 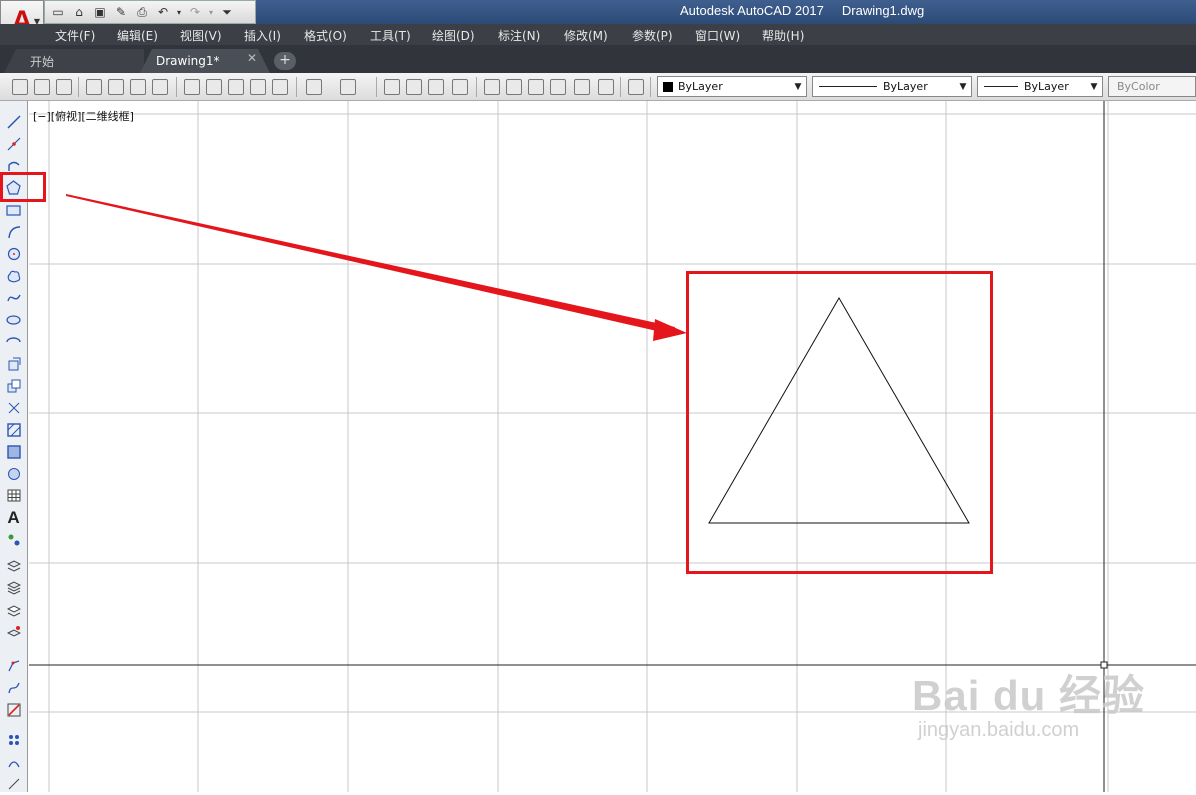 I want to click on zoom-window-icon, so click(x=436, y=87).